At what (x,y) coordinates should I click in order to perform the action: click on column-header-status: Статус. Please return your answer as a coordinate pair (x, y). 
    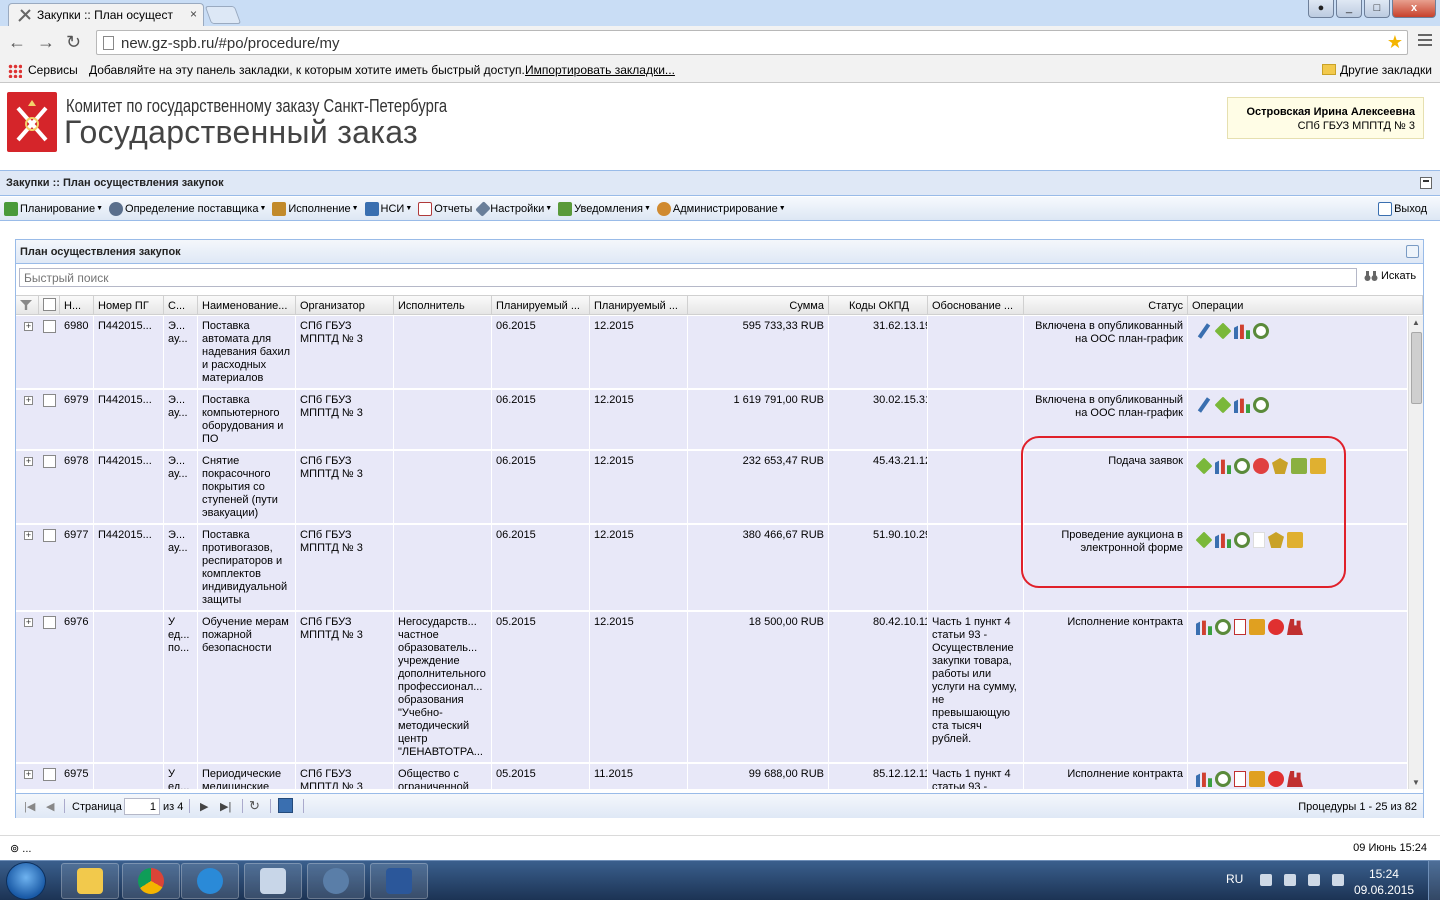
    Looking at the image, I should click on (1106, 305).